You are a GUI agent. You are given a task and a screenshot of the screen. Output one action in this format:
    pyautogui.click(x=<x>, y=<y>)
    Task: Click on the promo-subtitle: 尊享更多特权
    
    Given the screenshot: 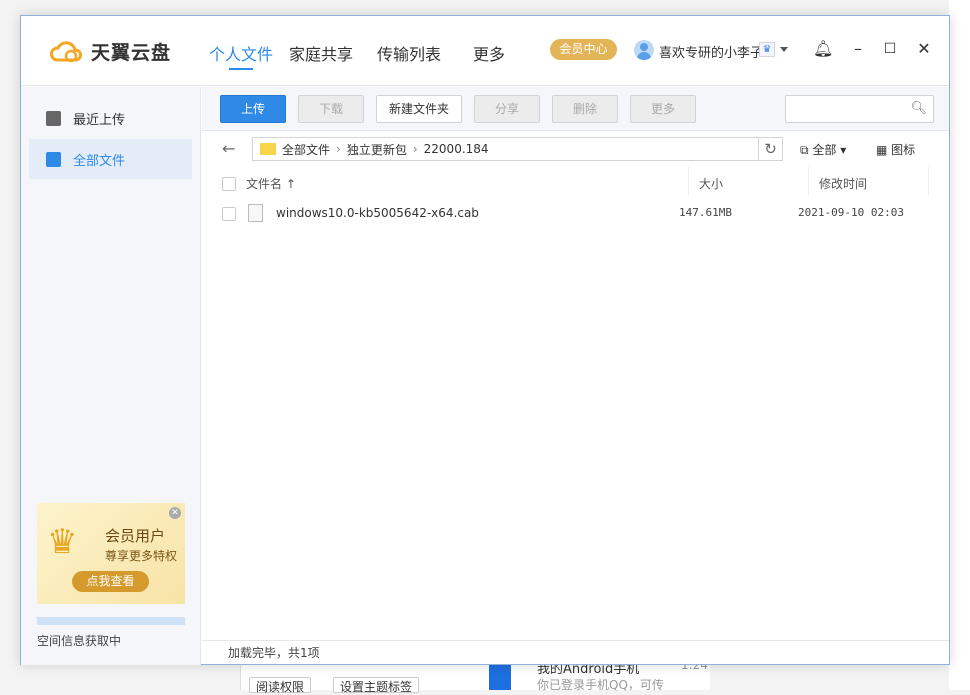 What is the action you would take?
    pyautogui.click(x=141, y=556)
    